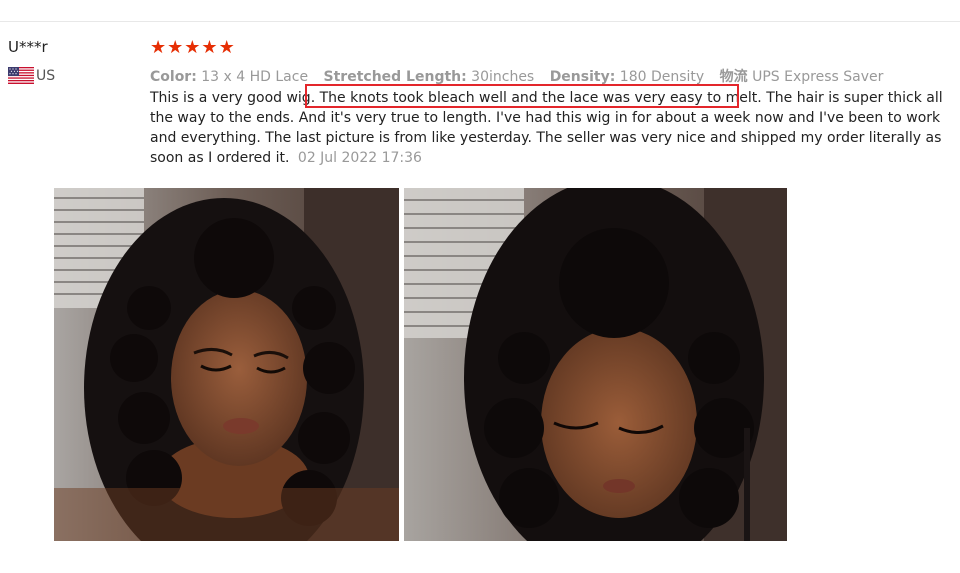 Image resolution: width=960 pixels, height=573 pixels. What do you see at coordinates (480, 21) in the screenshot?
I see `divider` at bounding box center [480, 21].